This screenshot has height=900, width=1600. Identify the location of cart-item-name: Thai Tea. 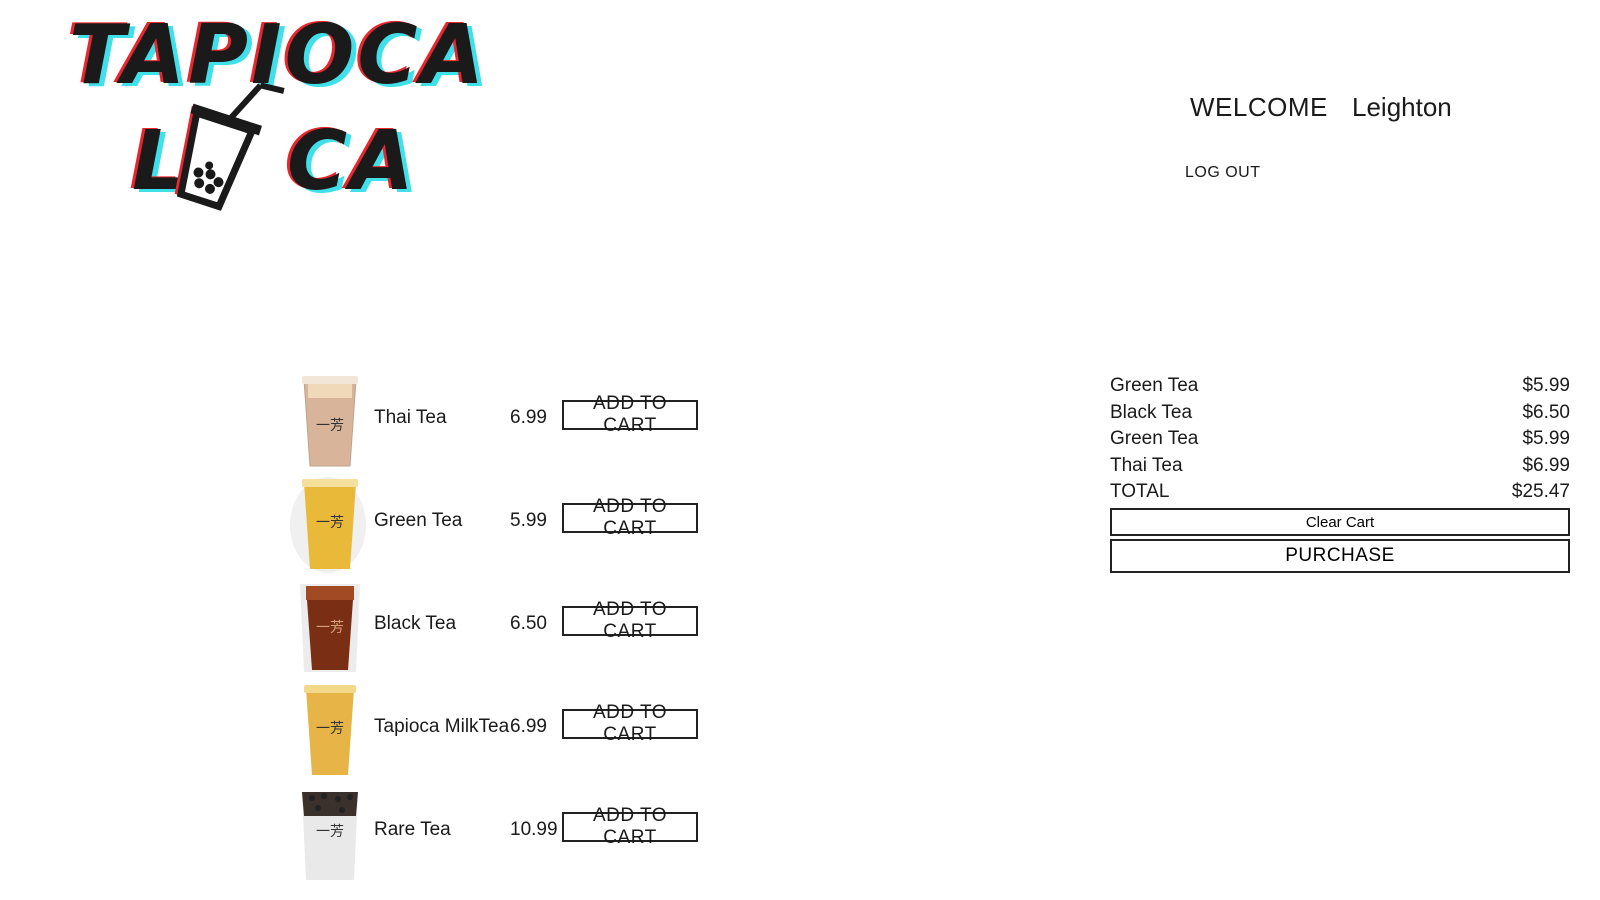
(1146, 465).